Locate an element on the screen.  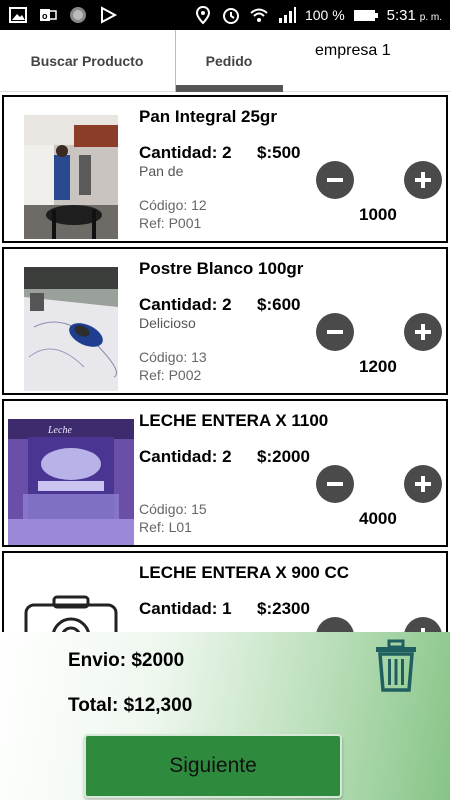
item-subtotal: 1200 is located at coordinates (378, 366).